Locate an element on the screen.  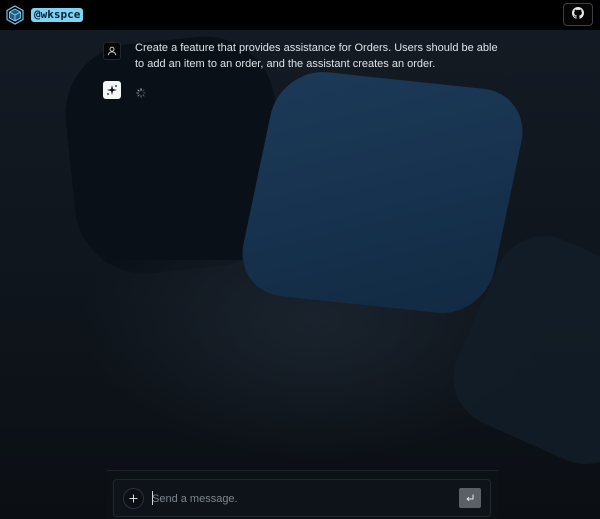
github-button is located at coordinates (578, 14).